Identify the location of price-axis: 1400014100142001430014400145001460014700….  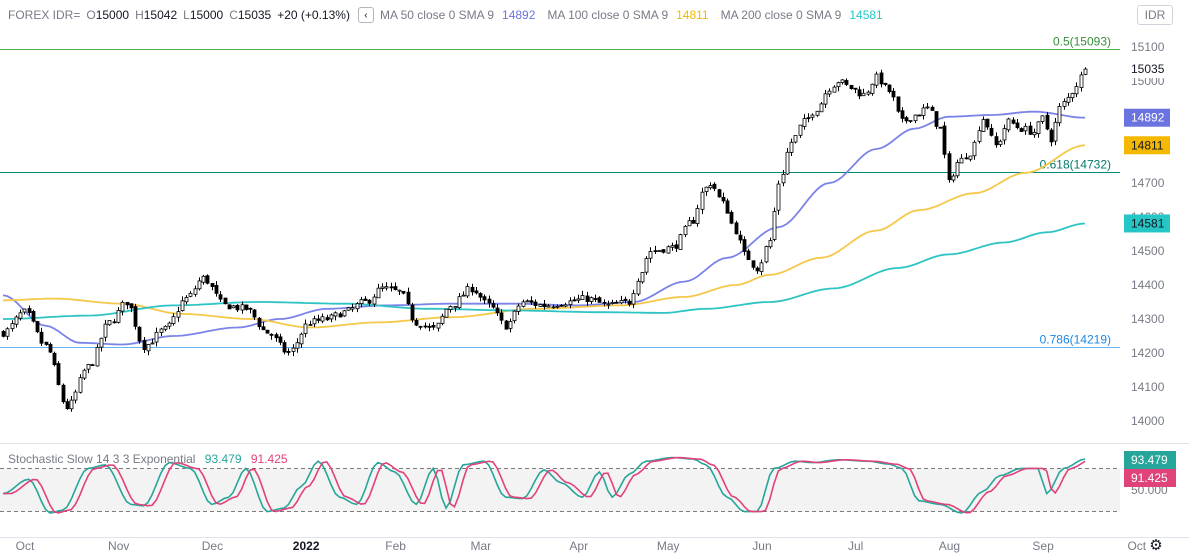
(1148, 234).